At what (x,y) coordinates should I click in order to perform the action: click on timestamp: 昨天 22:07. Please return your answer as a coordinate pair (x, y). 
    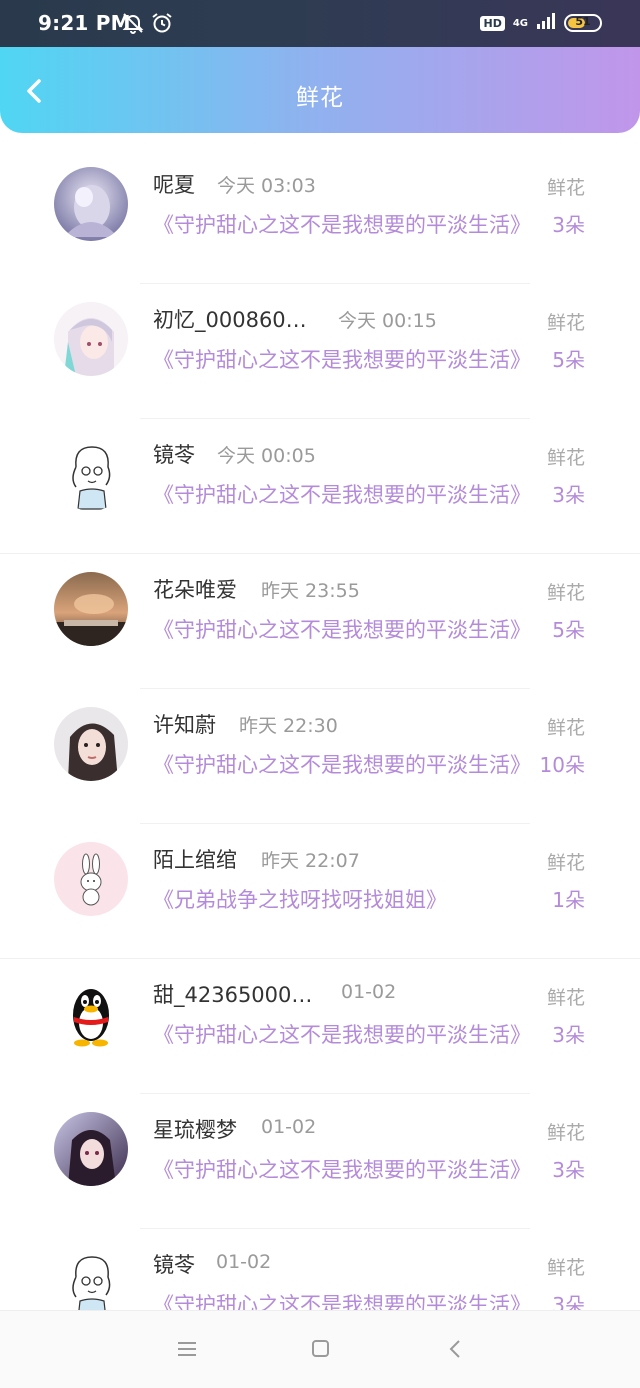
    Looking at the image, I should click on (310, 861).